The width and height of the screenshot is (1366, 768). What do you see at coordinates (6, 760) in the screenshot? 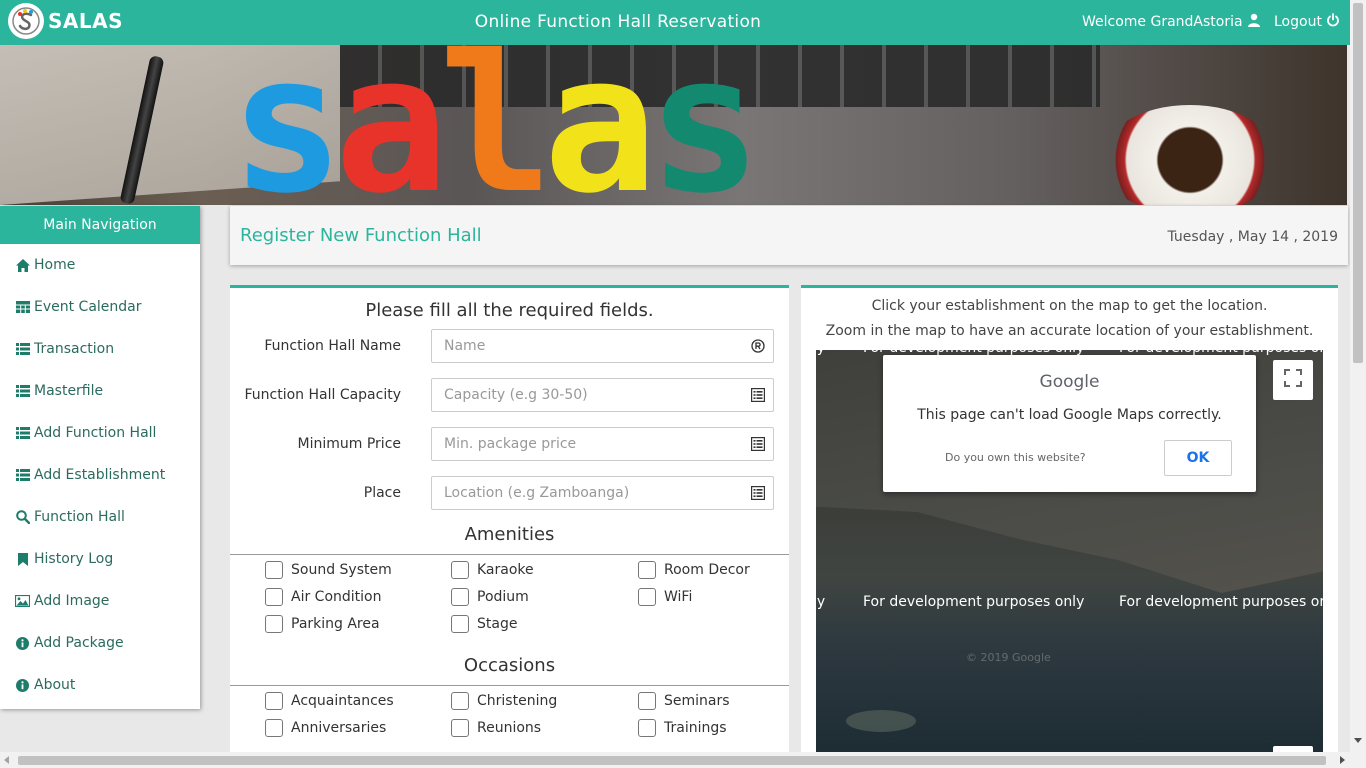
I see `scroll-left-arrow-icon` at bounding box center [6, 760].